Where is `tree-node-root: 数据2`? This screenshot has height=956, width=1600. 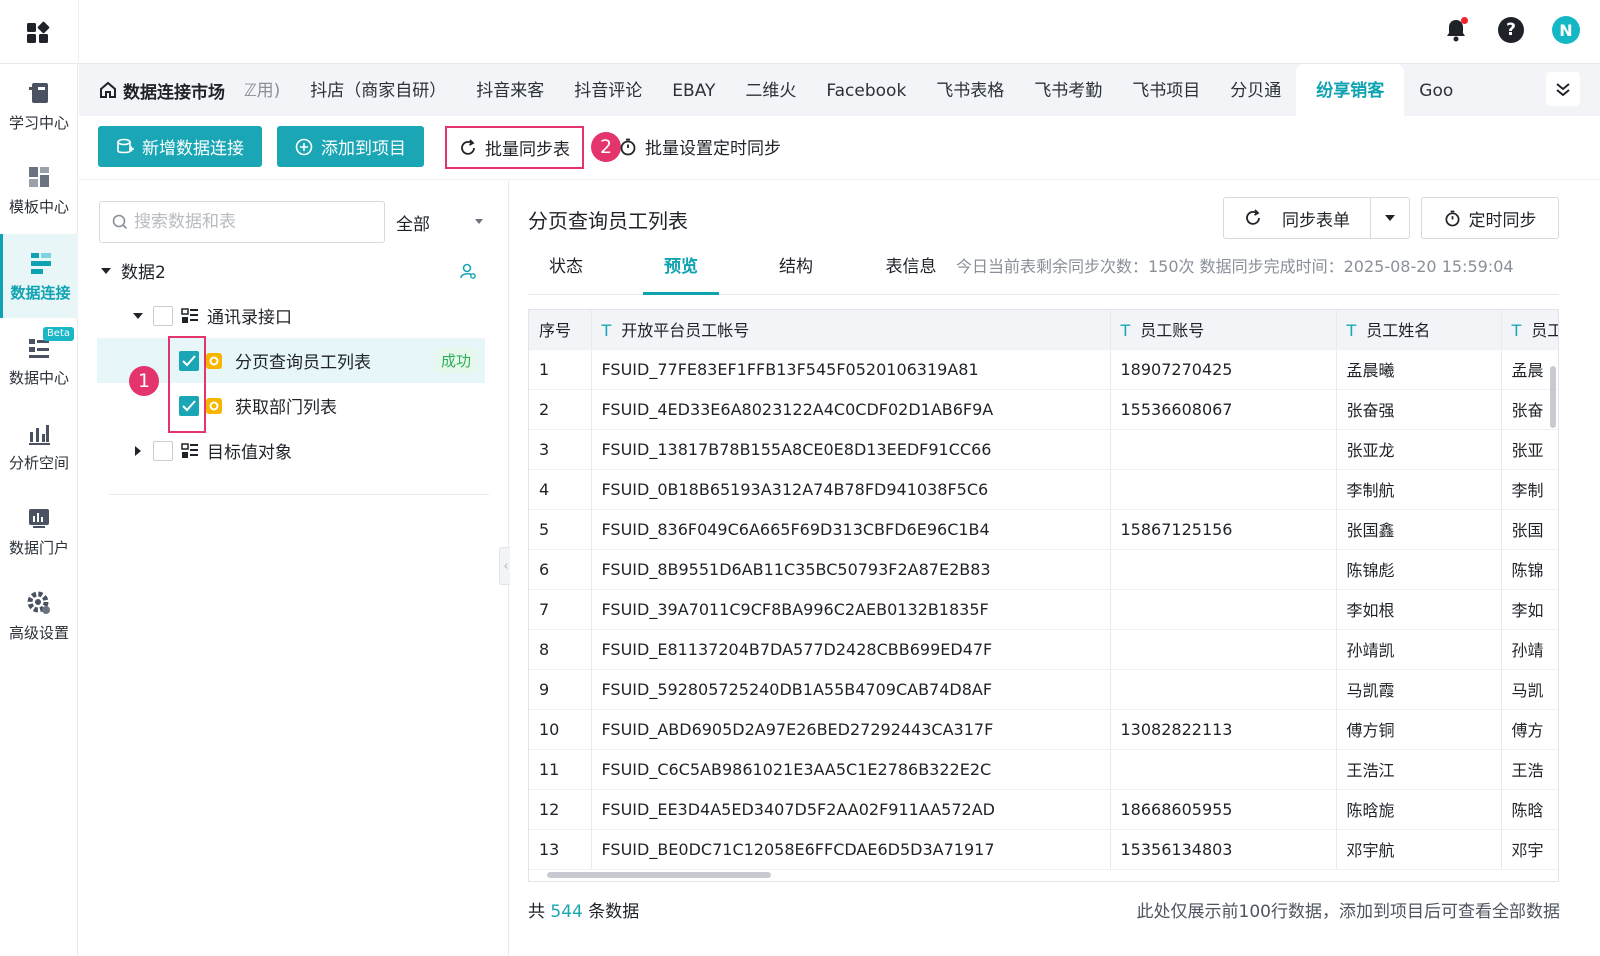
tree-node-root: 数据2 is located at coordinates (294, 270).